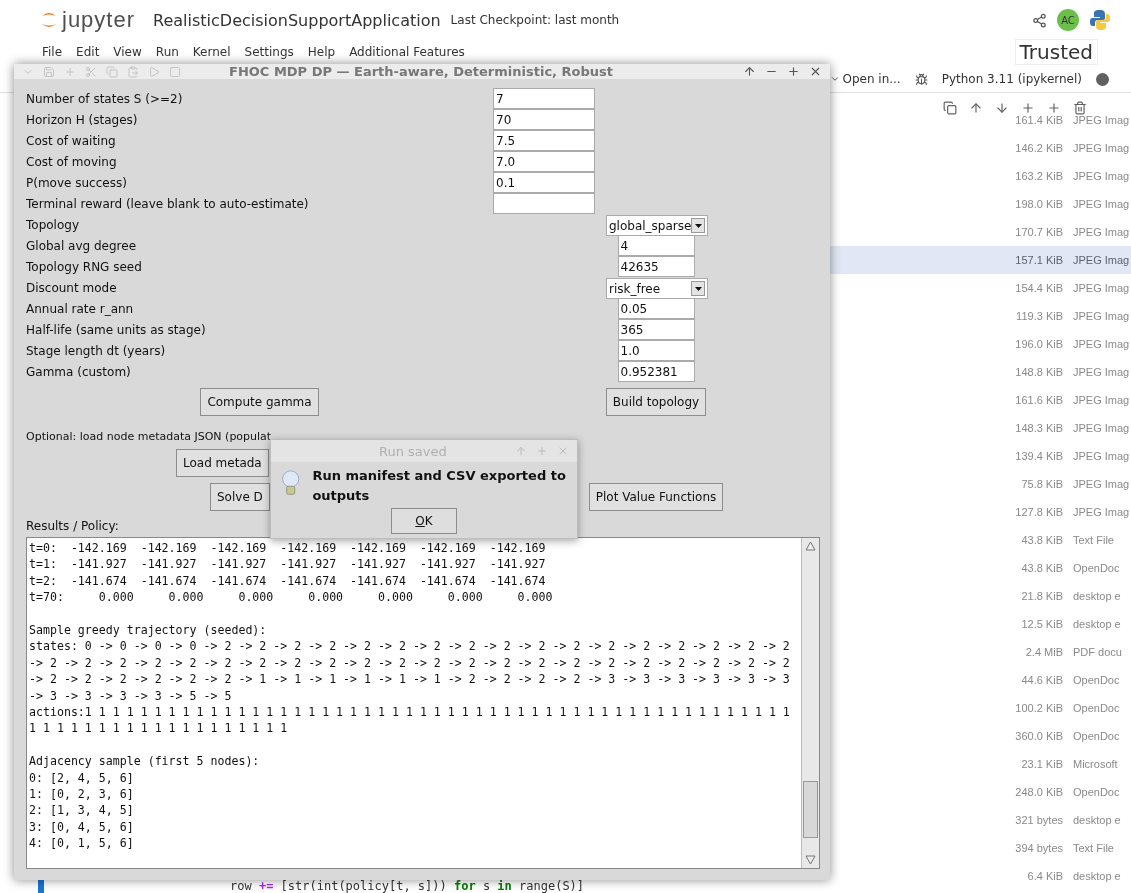  I want to click on share-icon, so click(1039, 20).